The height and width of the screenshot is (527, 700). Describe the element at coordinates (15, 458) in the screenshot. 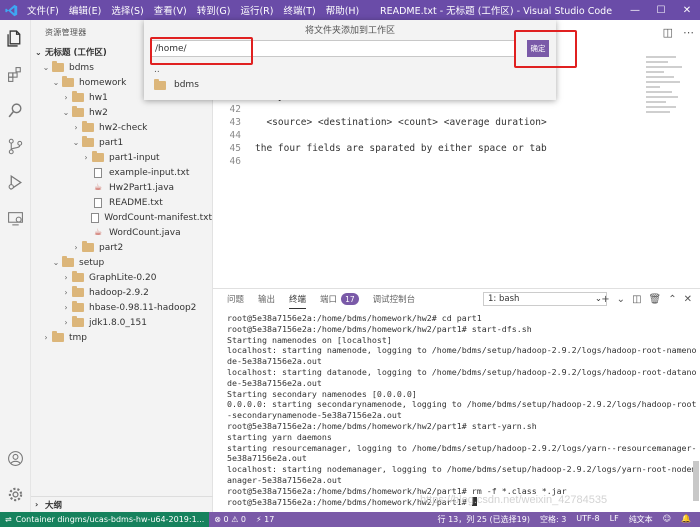

I see `account-icon` at that location.